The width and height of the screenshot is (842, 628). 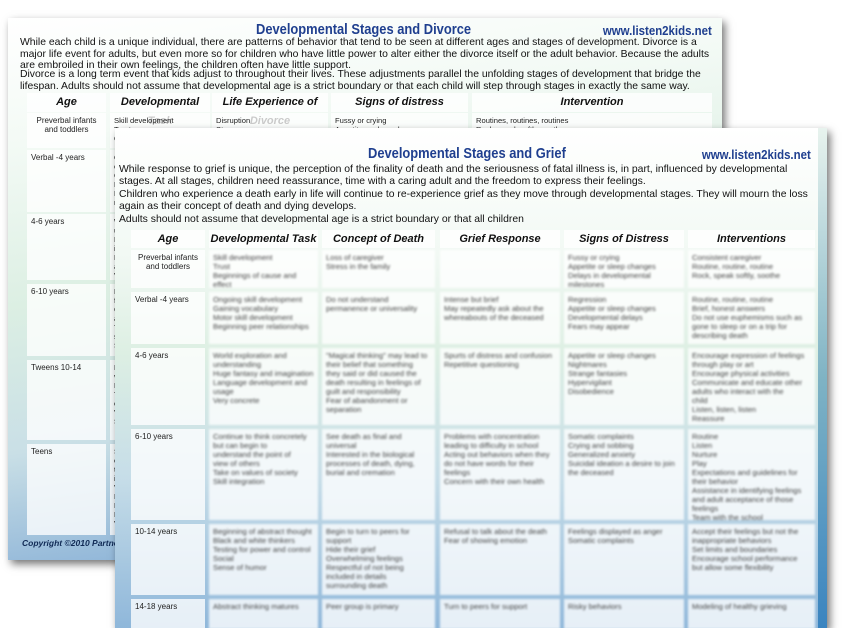 I want to click on divorce-title: Developmental Stages and Divorce, so click(x=364, y=29).